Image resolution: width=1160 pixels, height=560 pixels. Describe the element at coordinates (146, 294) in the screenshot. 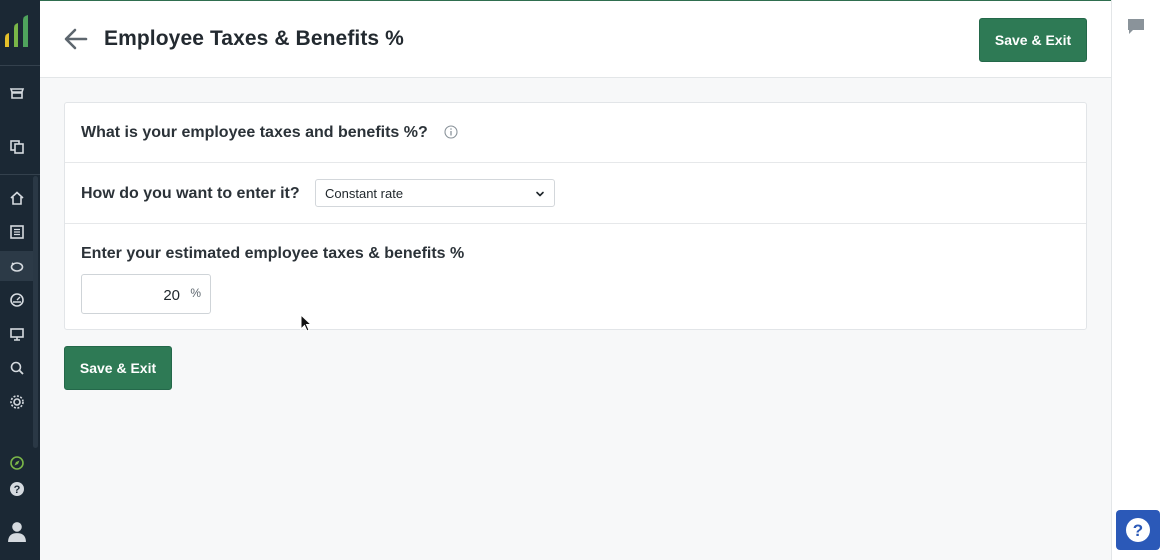

I see `percent-input: 20 %` at that location.